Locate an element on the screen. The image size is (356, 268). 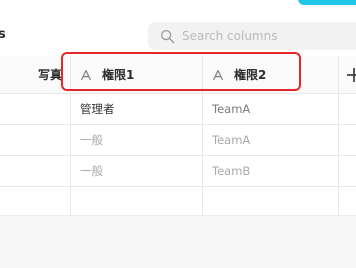
empty-row is located at coordinates (178, 202).